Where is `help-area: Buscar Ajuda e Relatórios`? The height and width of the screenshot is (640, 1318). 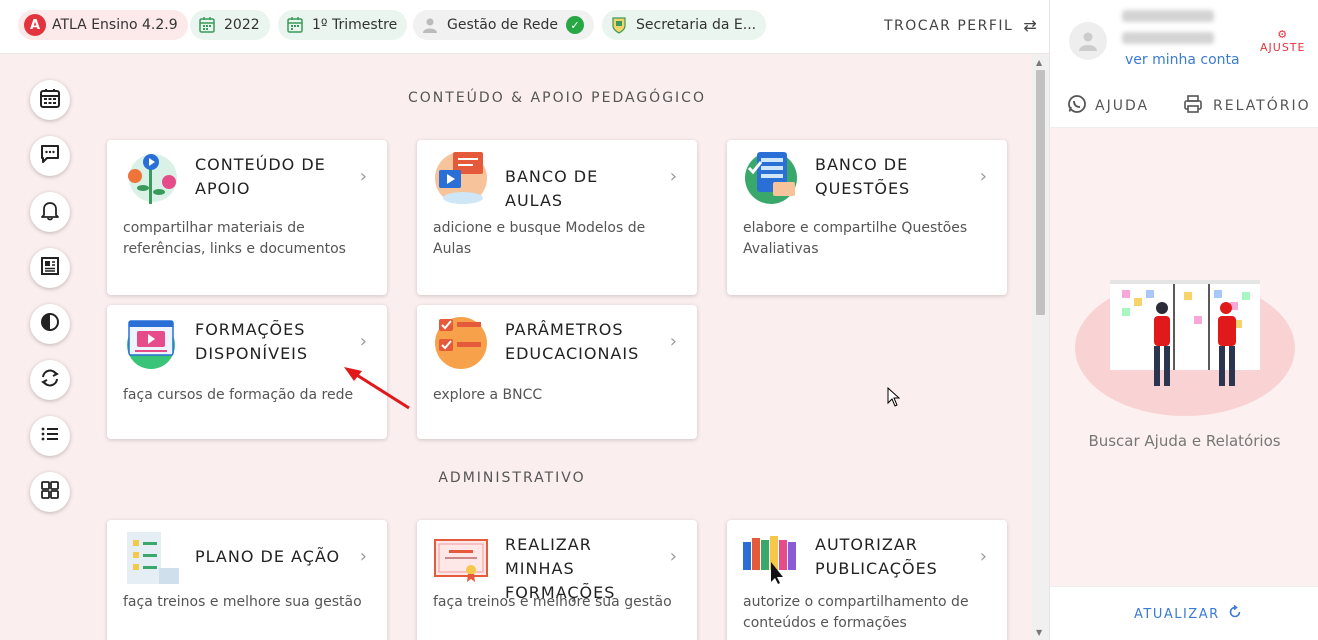
help-area: Buscar Ajuda e Relatórios is located at coordinates (1184, 357).